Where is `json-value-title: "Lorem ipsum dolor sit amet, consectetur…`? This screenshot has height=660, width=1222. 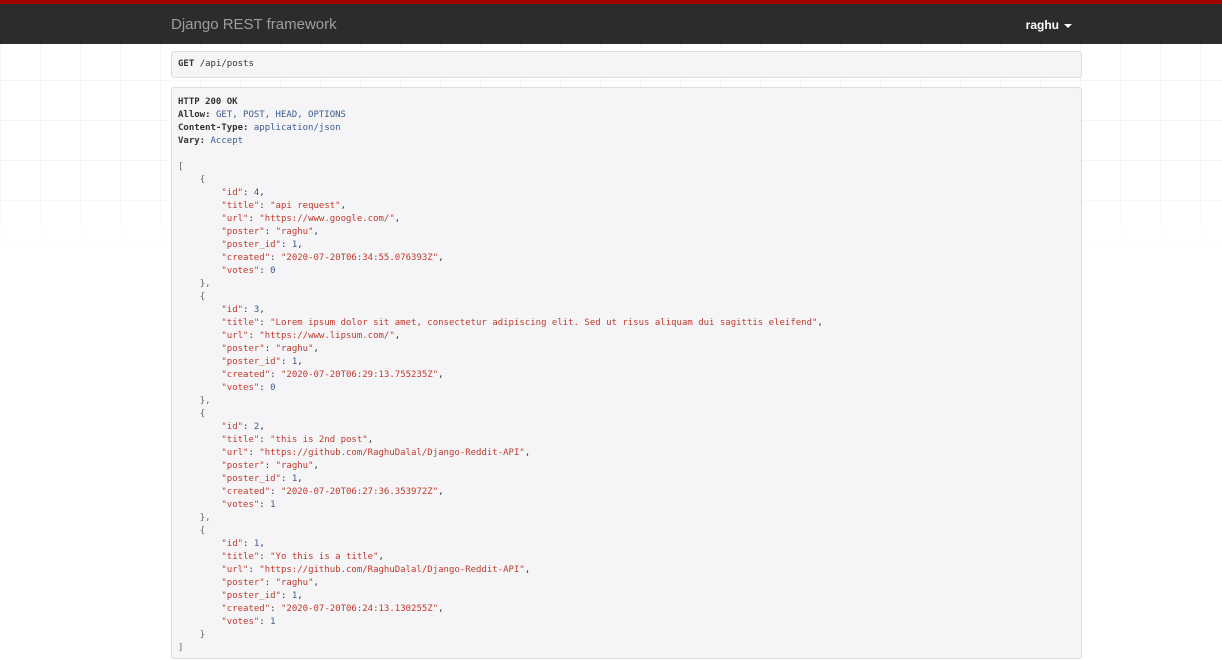 json-value-title: "Lorem ipsum dolor sit amet, consectetur… is located at coordinates (544, 323).